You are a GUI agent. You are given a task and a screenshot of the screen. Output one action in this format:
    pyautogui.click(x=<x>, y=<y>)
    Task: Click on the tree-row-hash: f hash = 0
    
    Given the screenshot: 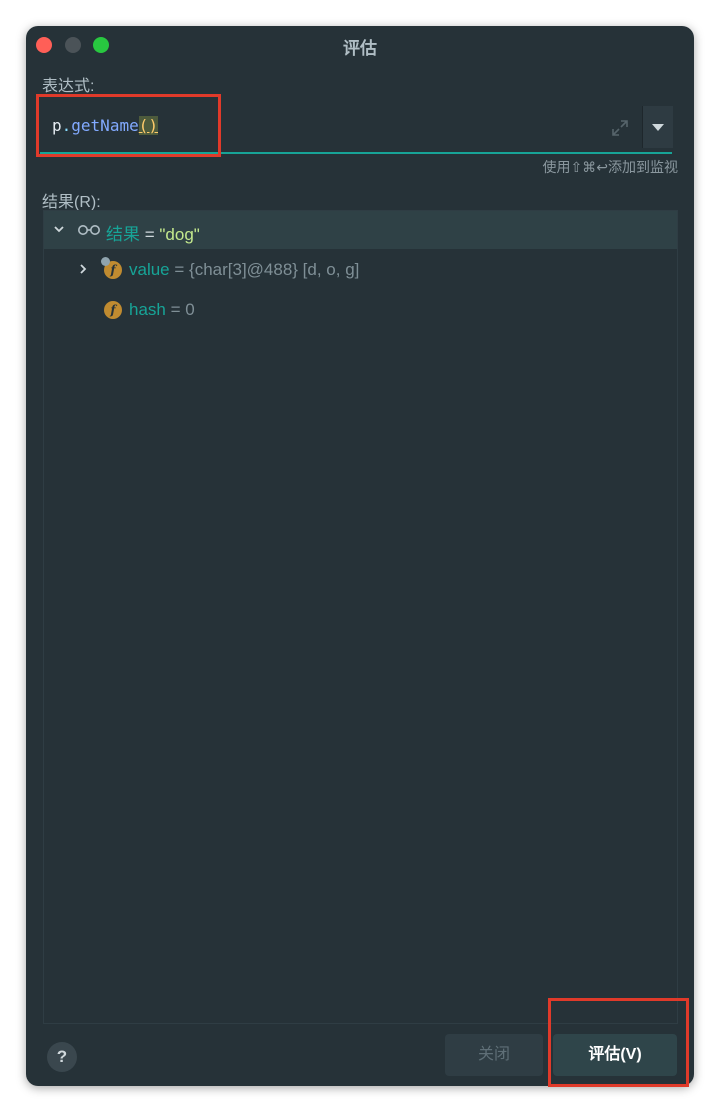 What is the action you would take?
    pyautogui.click(x=360, y=310)
    